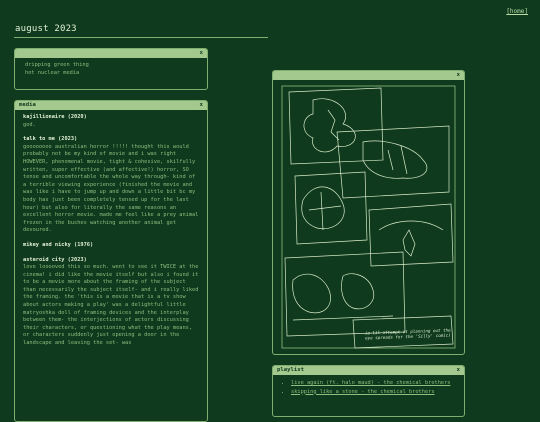 Image resolution: width=540 pixels, height=422 pixels. I want to click on media-close-button: x, so click(201, 105).